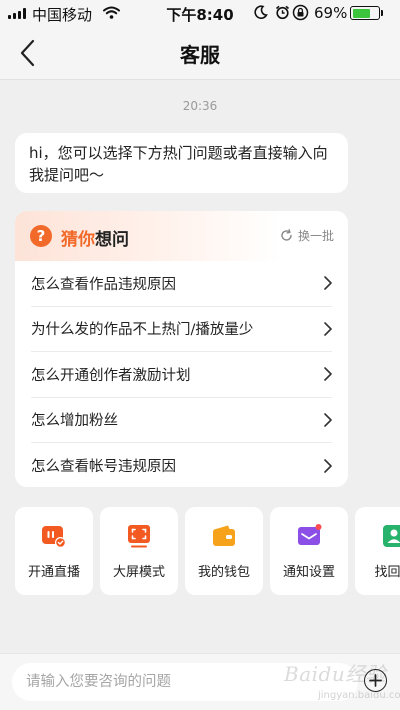 The height and width of the screenshot is (710, 400). Describe the element at coordinates (387, 572) in the screenshot. I see `quick-action-label: 找回帐` at that location.